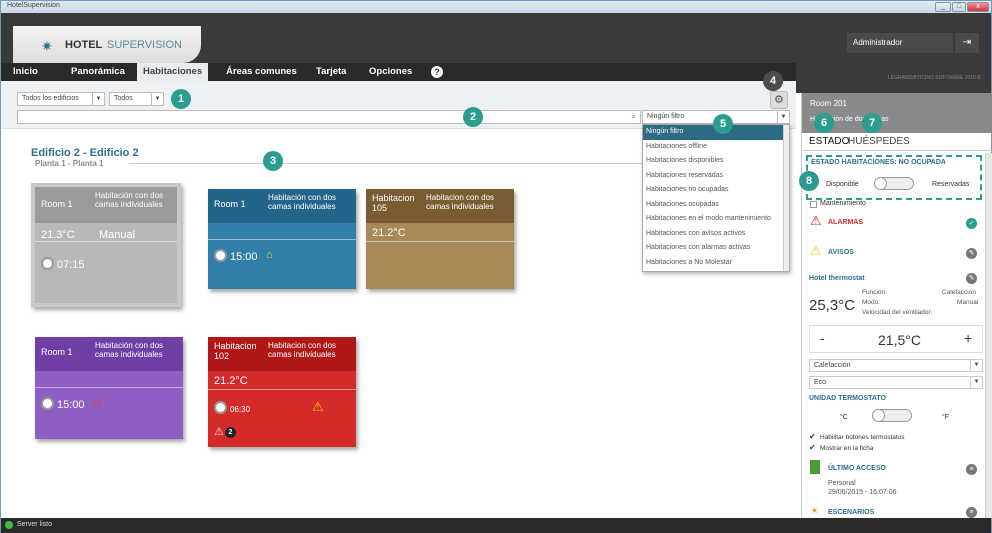  I want to click on mantenimiento-checkbox, so click(813, 204).